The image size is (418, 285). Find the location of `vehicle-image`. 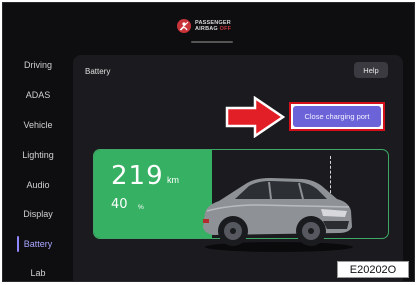

vehicle-image is located at coordinates (278, 215).